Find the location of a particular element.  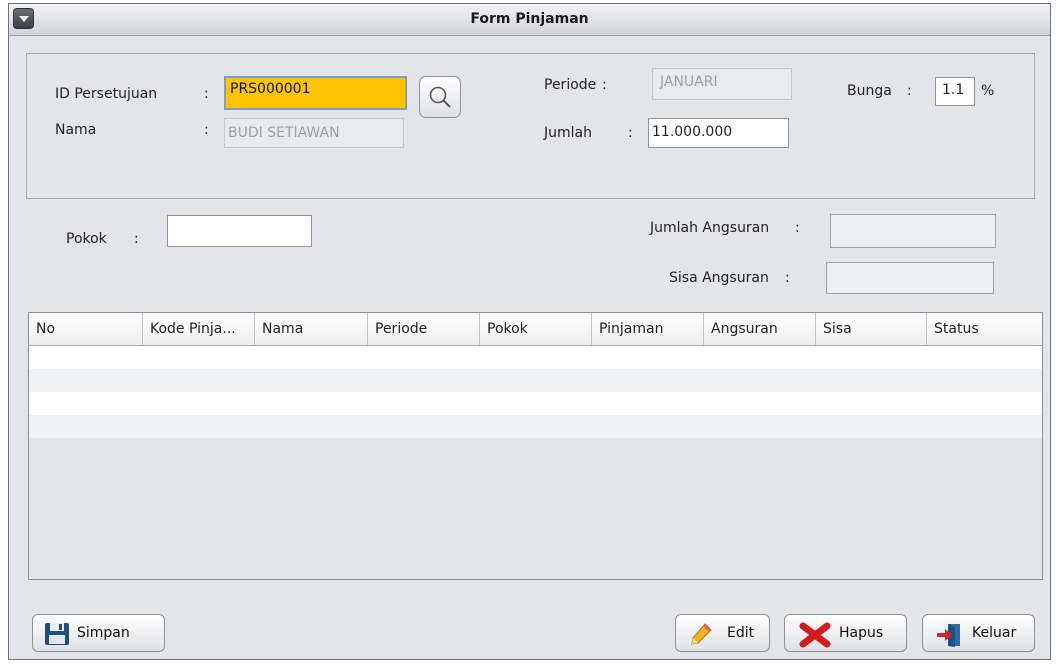

column-header-pokok: Pokok is located at coordinates (536, 329).